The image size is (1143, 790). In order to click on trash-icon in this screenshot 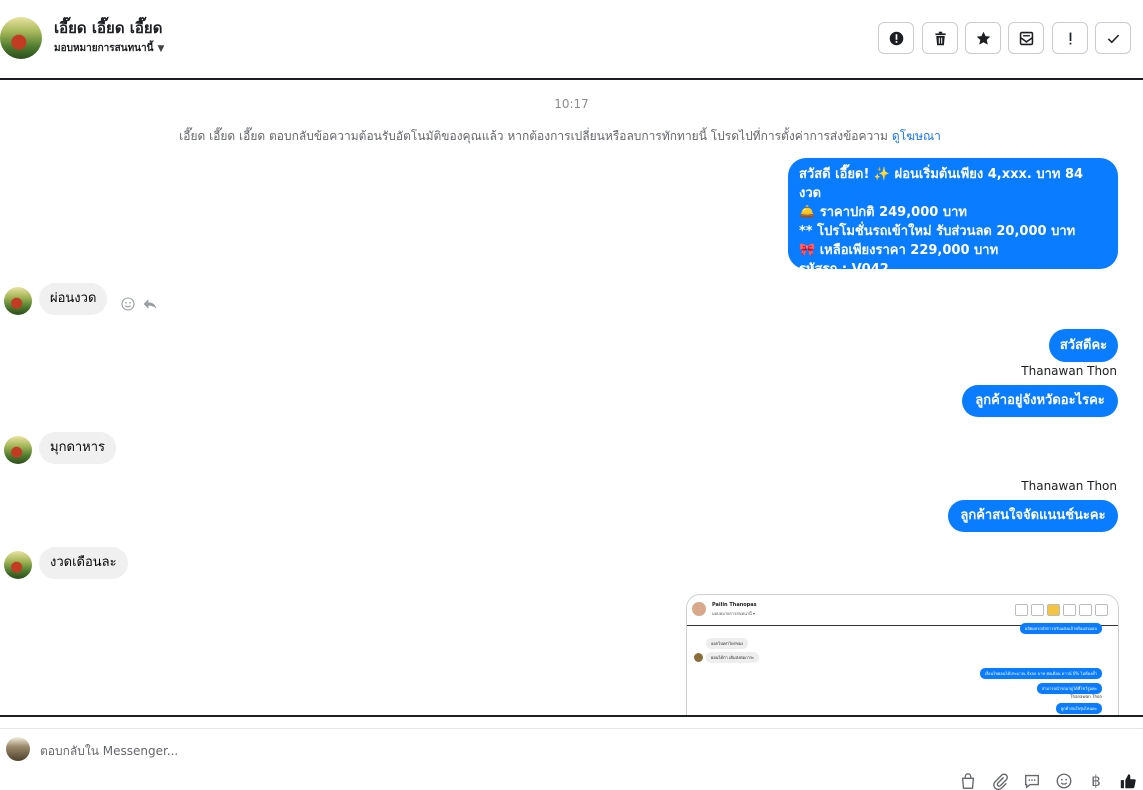, I will do `click(940, 38)`.